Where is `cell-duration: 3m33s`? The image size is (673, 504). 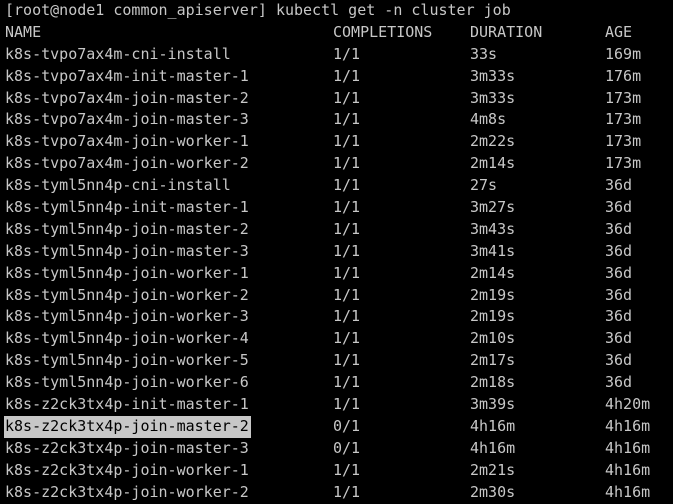 cell-duration: 3m33s is located at coordinates (493, 75).